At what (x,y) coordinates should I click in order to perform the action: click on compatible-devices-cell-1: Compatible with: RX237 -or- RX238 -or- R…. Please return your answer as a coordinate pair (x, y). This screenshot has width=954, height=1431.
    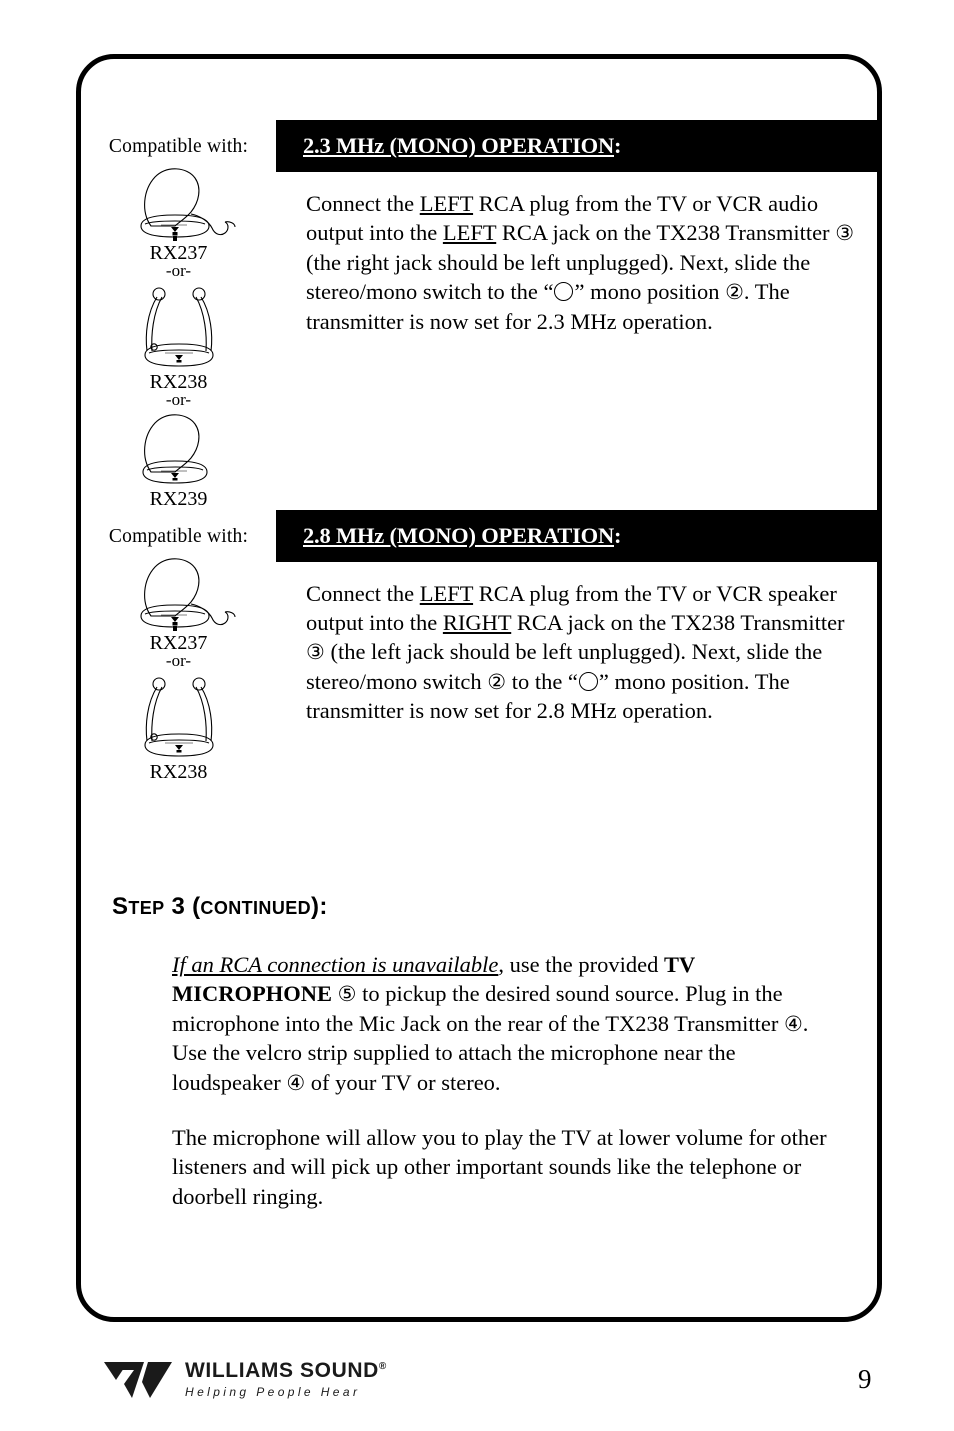
    Looking at the image, I should click on (178, 315).